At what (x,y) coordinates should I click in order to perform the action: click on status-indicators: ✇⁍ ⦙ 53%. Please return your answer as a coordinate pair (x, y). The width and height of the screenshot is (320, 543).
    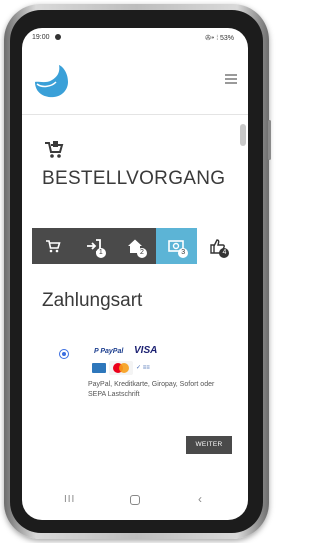
    Looking at the image, I should click on (219, 38).